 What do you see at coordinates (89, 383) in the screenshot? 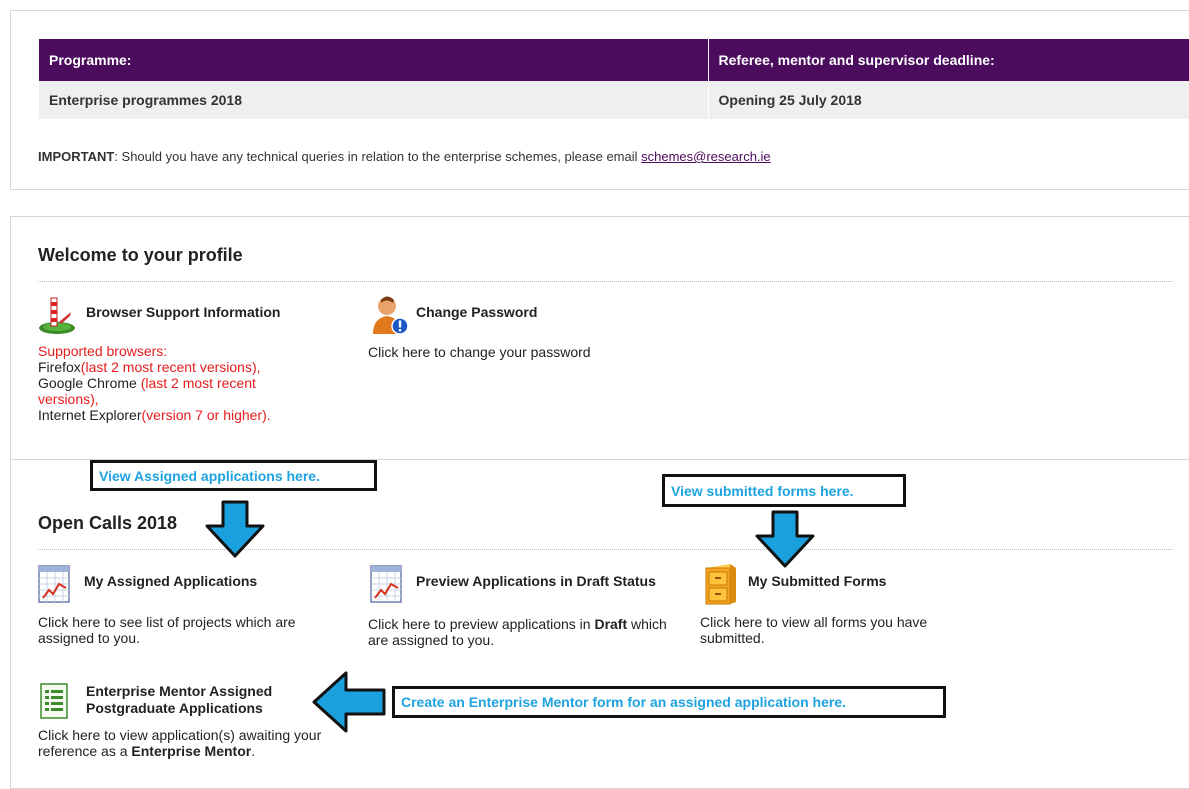
I see `chrome-label: Google Chrome` at bounding box center [89, 383].